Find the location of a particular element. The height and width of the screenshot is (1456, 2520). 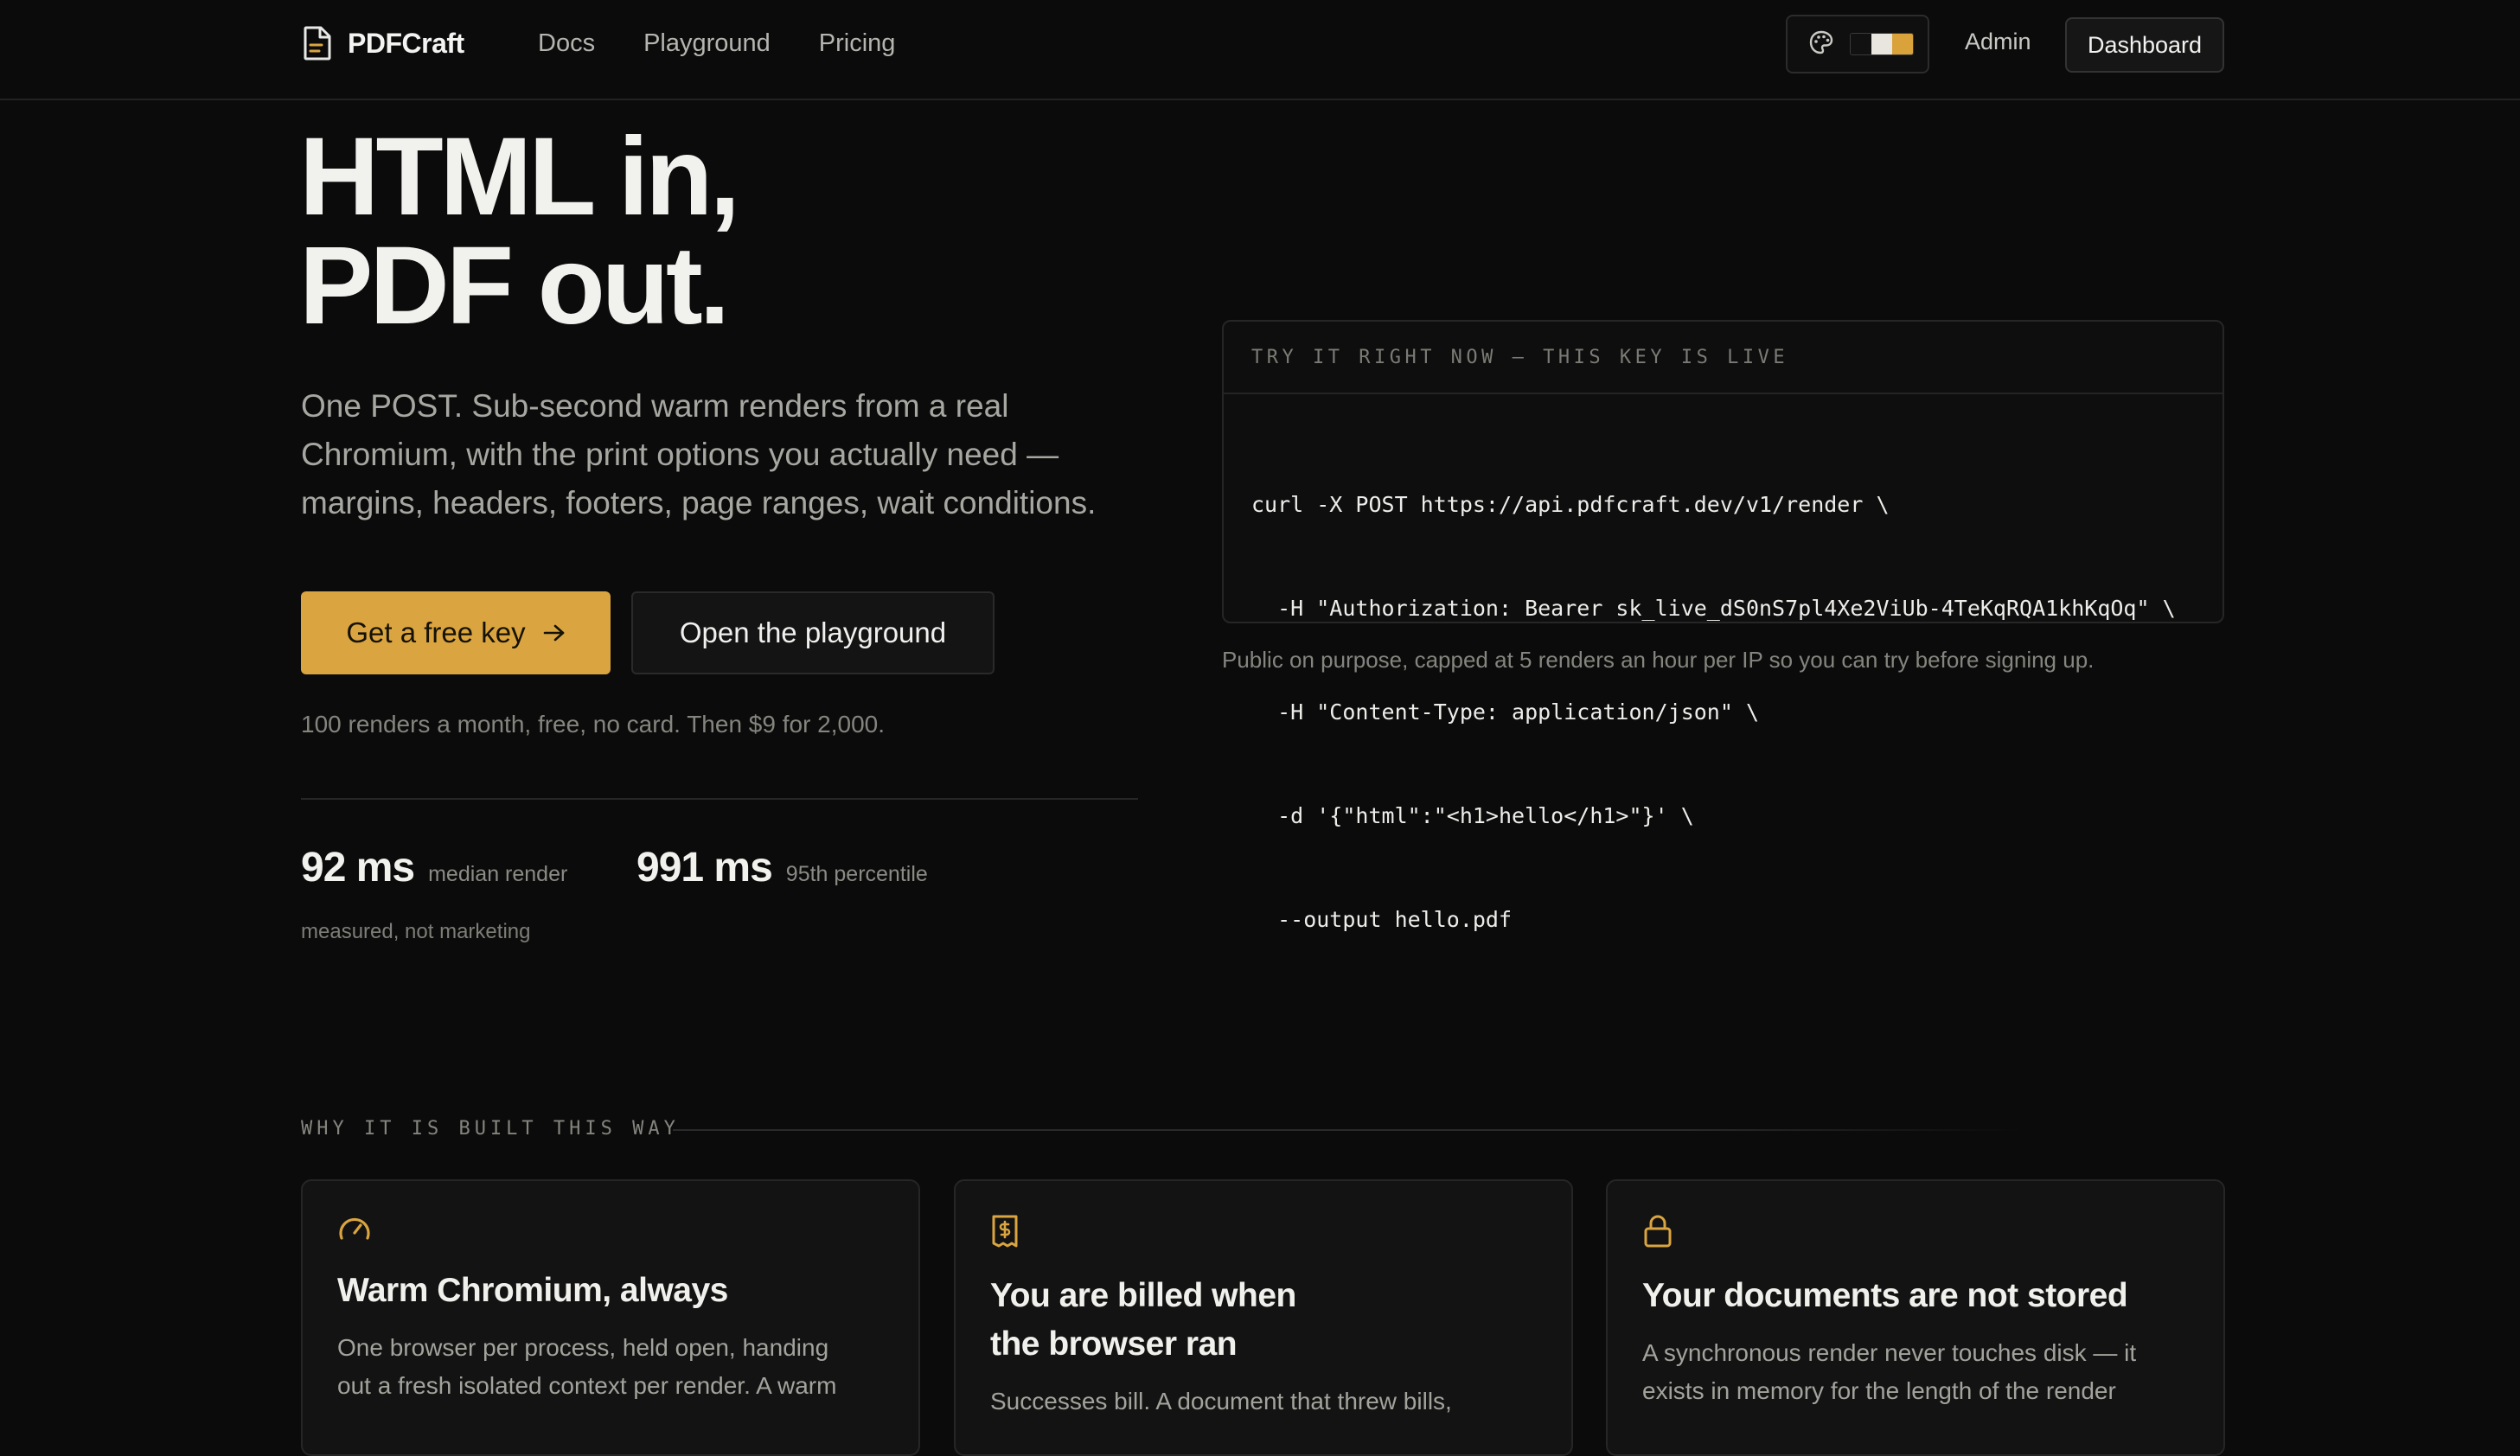

nav-links: Docs Playground Pricing is located at coordinates (717, 43).